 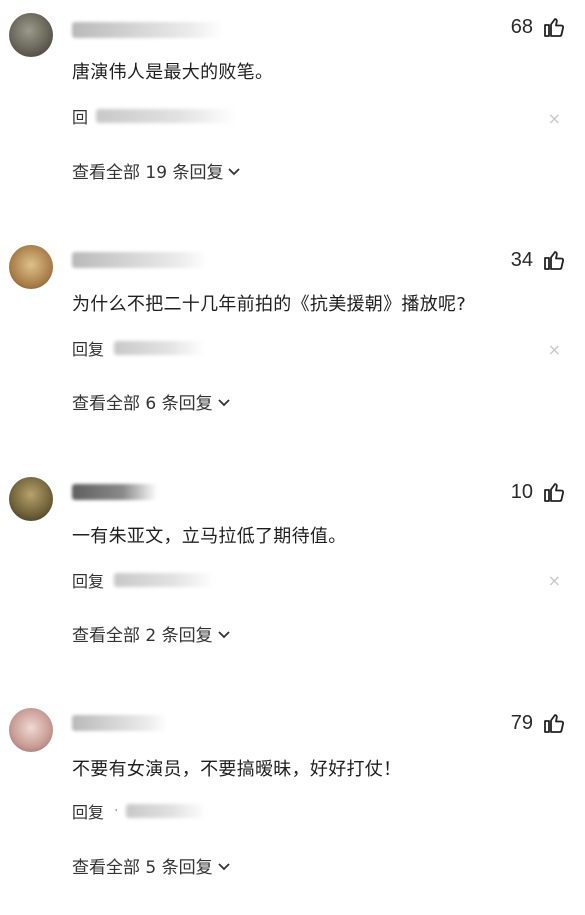 What do you see at coordinates (521, 723) in the screenshot?
I see `like-count: 79` at bounding box center [521, 723].